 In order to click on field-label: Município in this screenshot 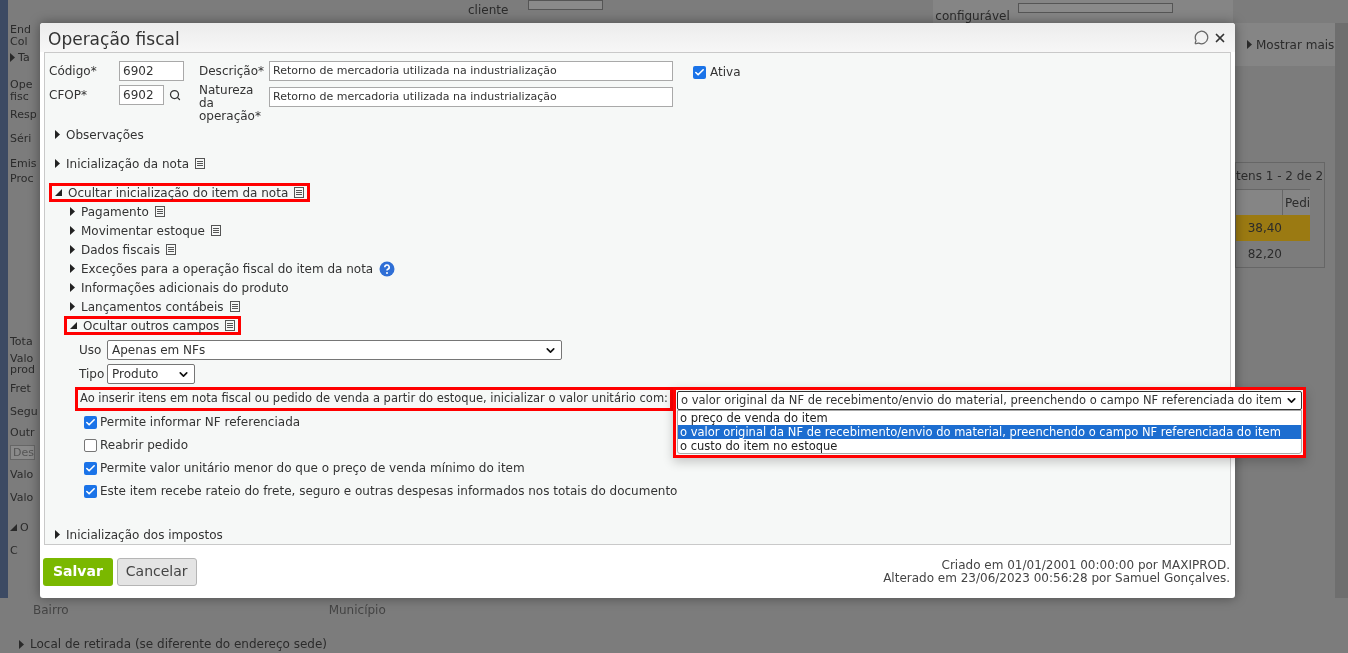, I will do `click(357, 610)`.